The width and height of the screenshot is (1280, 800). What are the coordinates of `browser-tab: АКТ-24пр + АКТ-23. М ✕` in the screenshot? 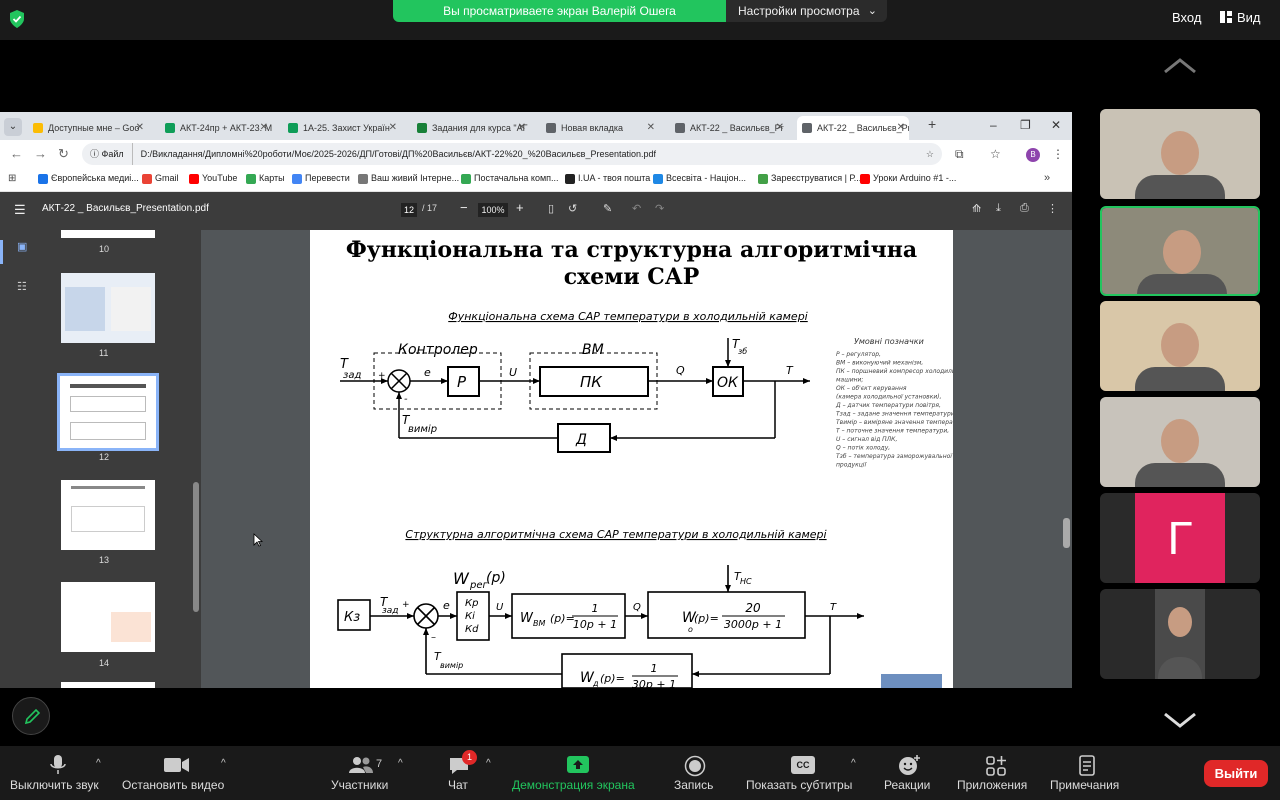 It's located at (216, 128).